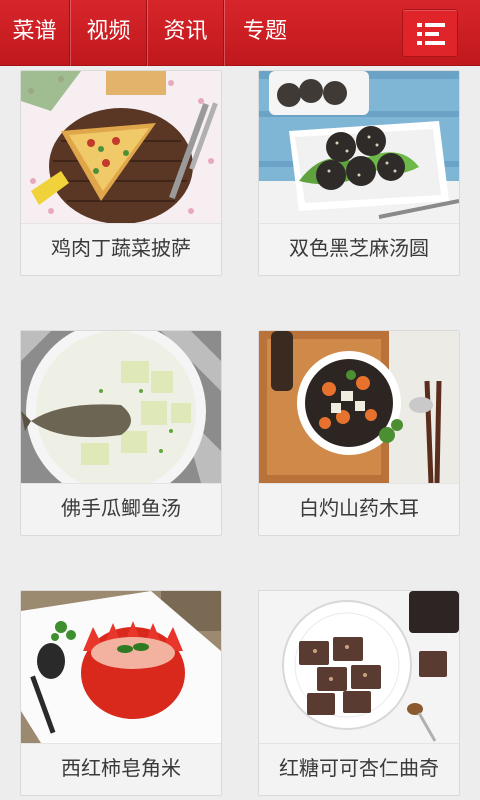 Image resolution: width=480 pixels, height=800 pixels. Describe the element at coordinates (186, 33) in the screenshot. I see `tab-news: 资讯` at that location.